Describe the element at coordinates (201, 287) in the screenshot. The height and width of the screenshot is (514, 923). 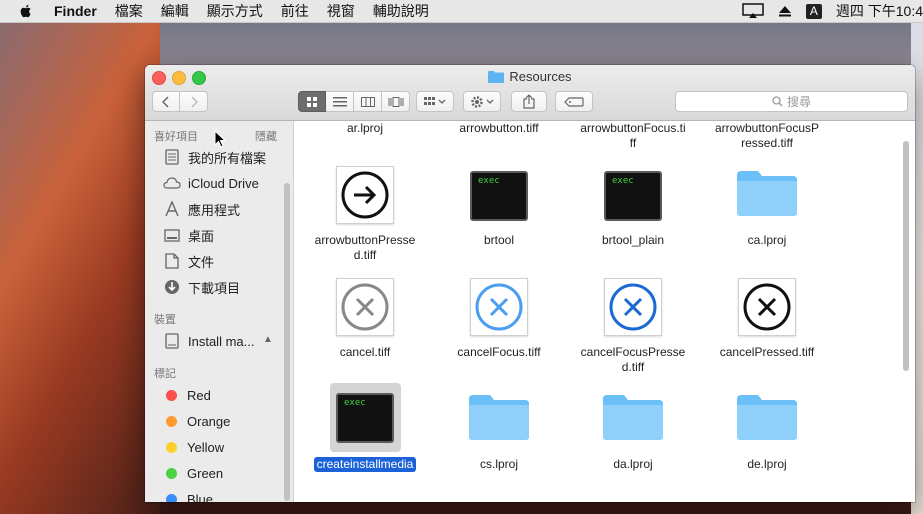
I see `sidebar-item-downloads: 下載項目` at that location.